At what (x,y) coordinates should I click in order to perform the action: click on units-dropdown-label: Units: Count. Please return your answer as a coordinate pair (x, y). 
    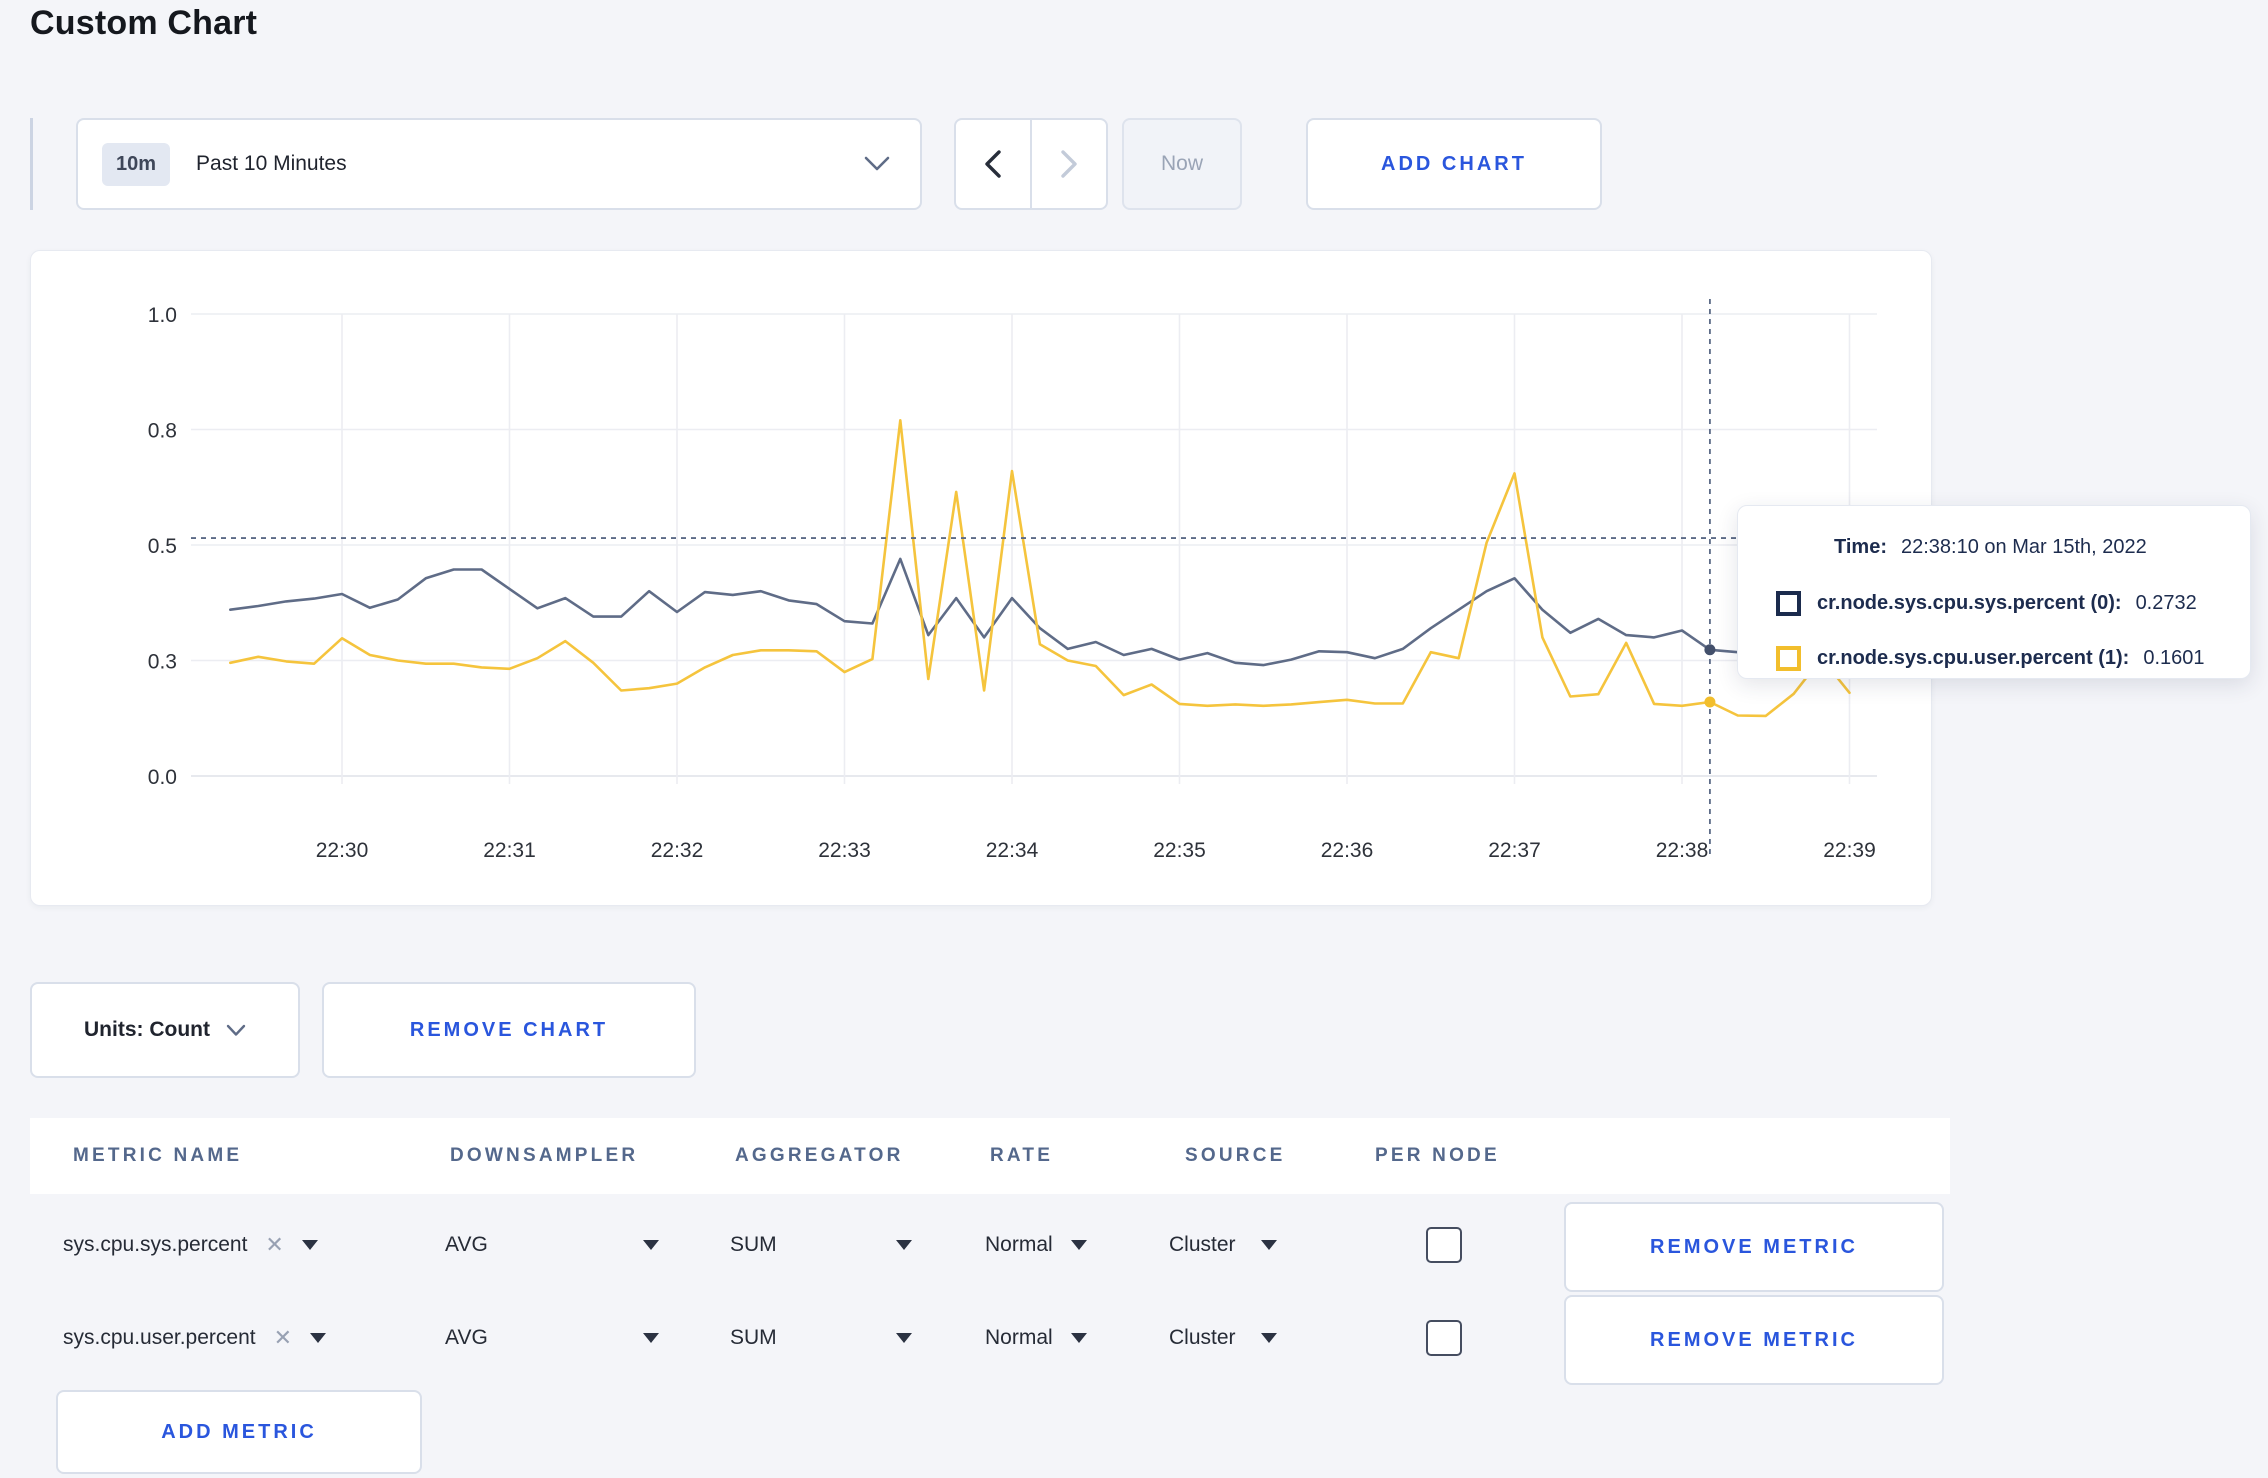
    Looking at the image, I should click on (147, 1029).